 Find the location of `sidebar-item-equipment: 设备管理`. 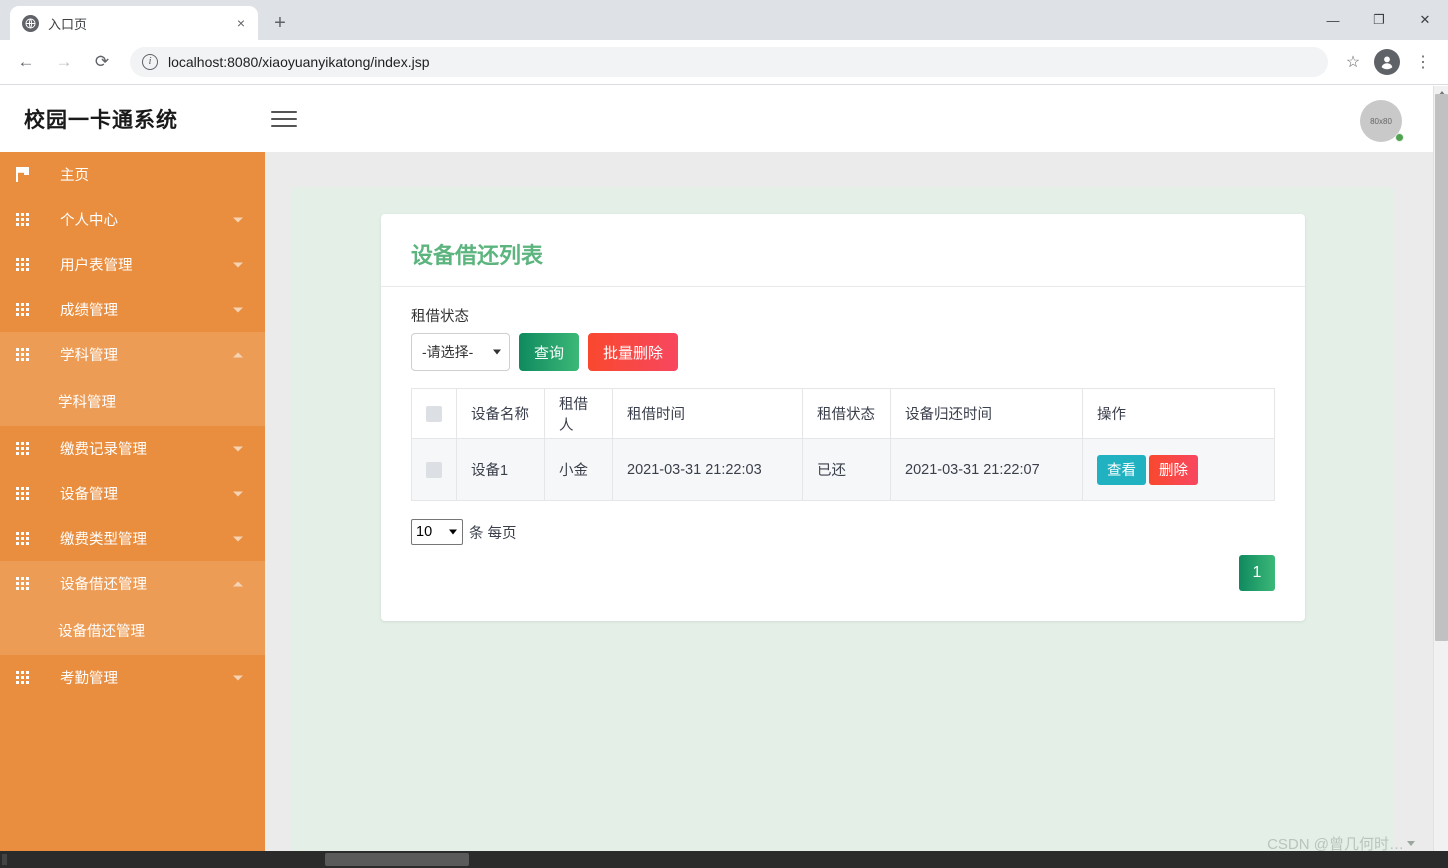

sidebar-item-equipment: 设备管理 is located at coordinates (132, 493).